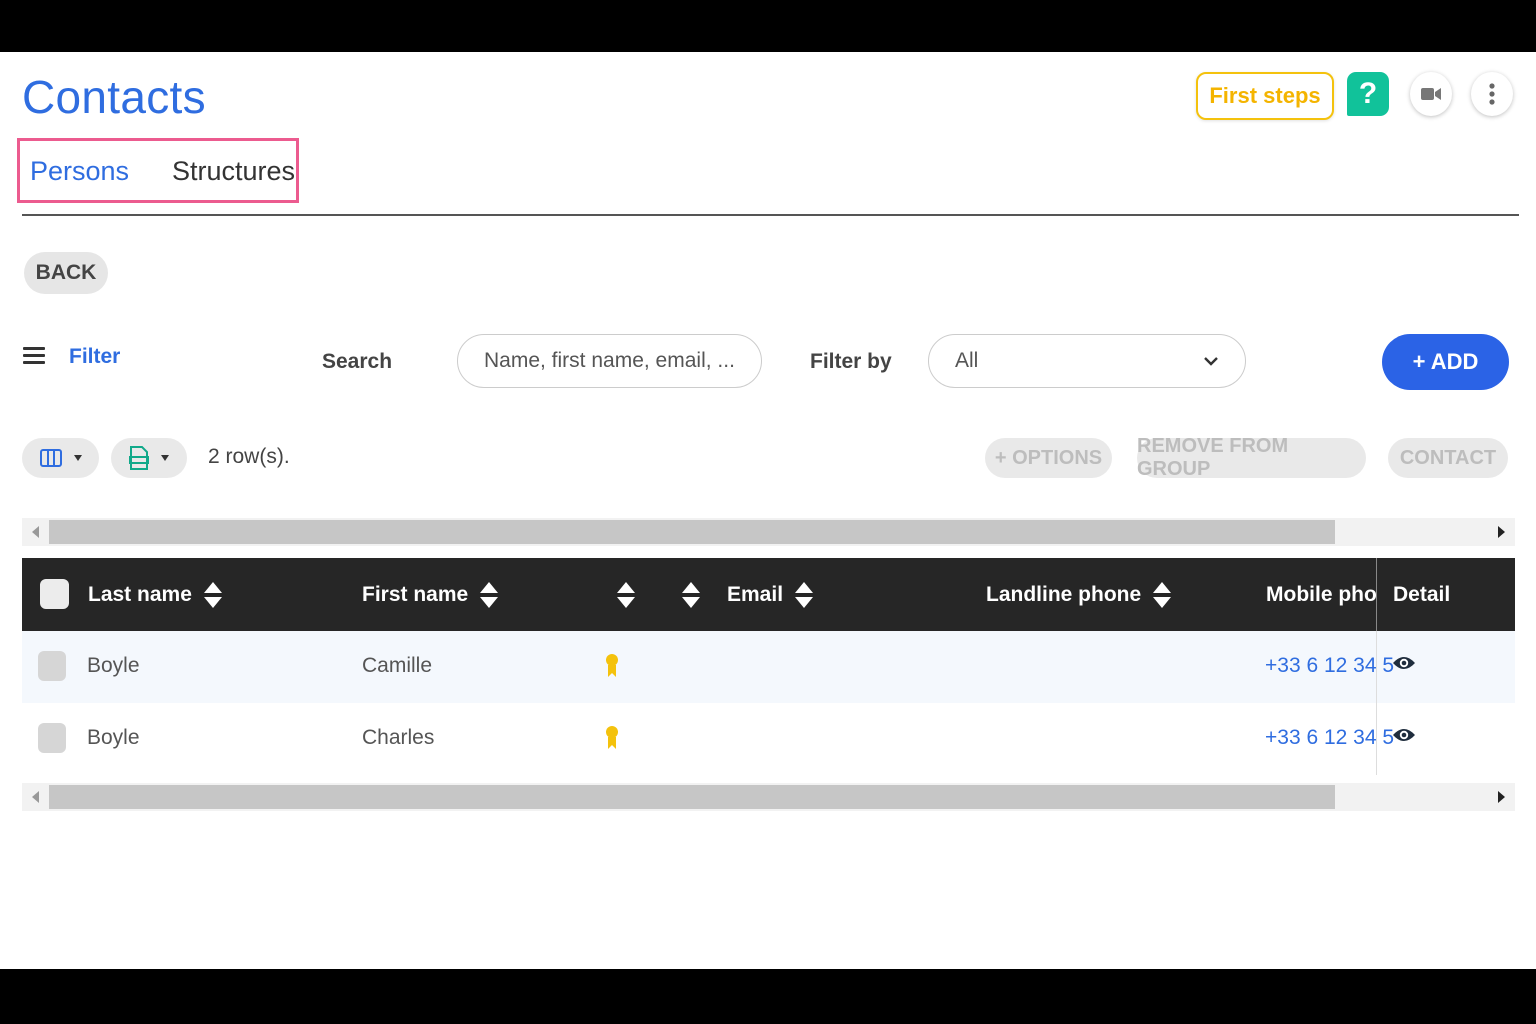  I want to click on tab-persons: Persons, so click(79, 171).